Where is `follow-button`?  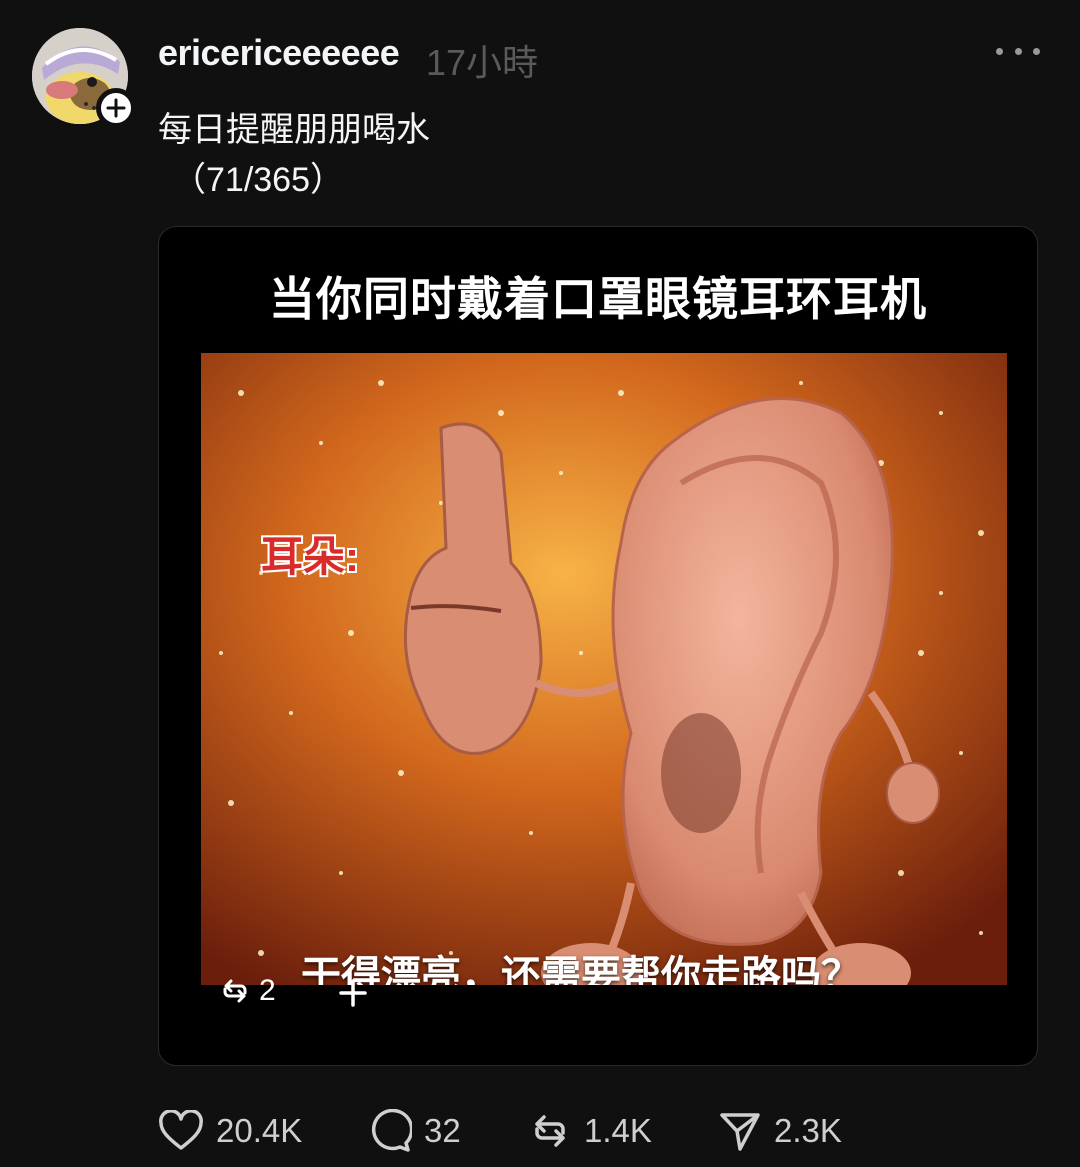 follow-button is located at coordinates (116, 108).